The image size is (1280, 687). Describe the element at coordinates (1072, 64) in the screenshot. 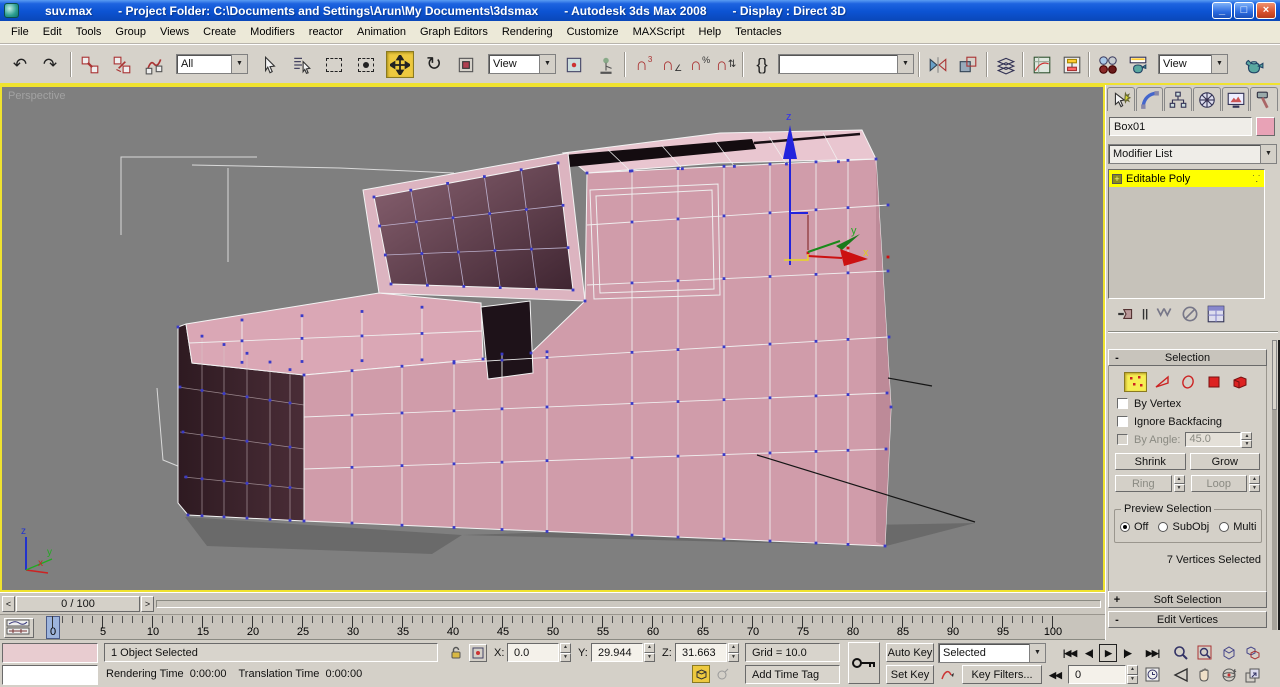

I see `schematic-view-icon` at that location.